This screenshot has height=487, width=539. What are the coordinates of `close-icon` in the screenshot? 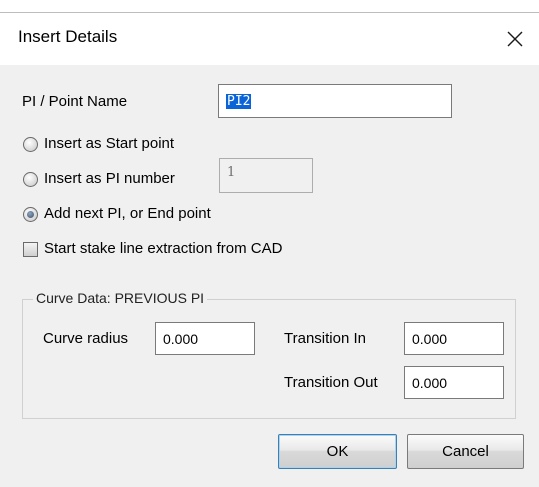 It's located at (515, 39).